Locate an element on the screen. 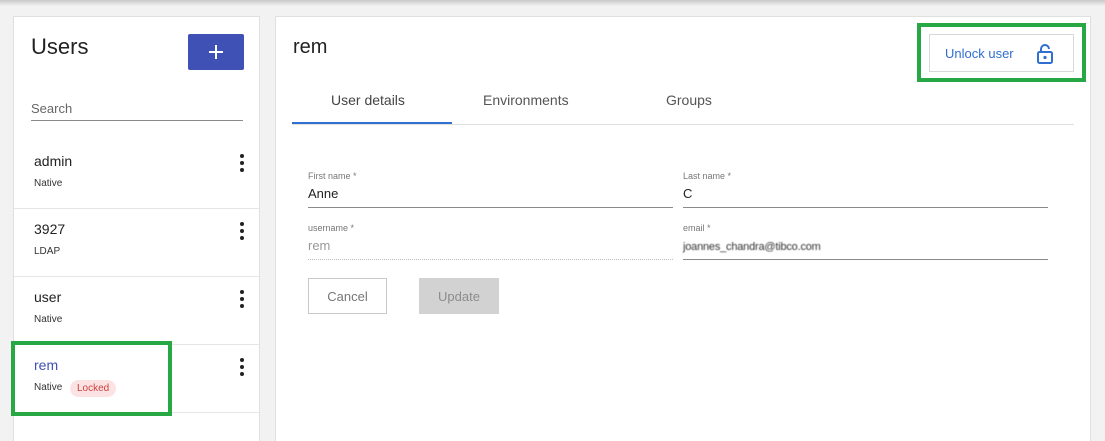 This screenshot has width=1105, height=441. active-tab-indicator is located at coordinates (372, 123).